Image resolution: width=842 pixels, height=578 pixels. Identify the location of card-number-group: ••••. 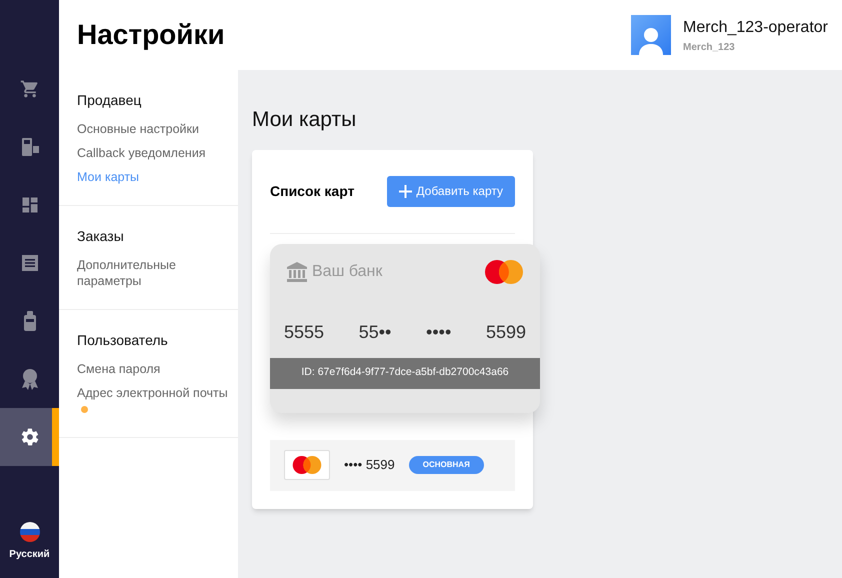
(439, 332).